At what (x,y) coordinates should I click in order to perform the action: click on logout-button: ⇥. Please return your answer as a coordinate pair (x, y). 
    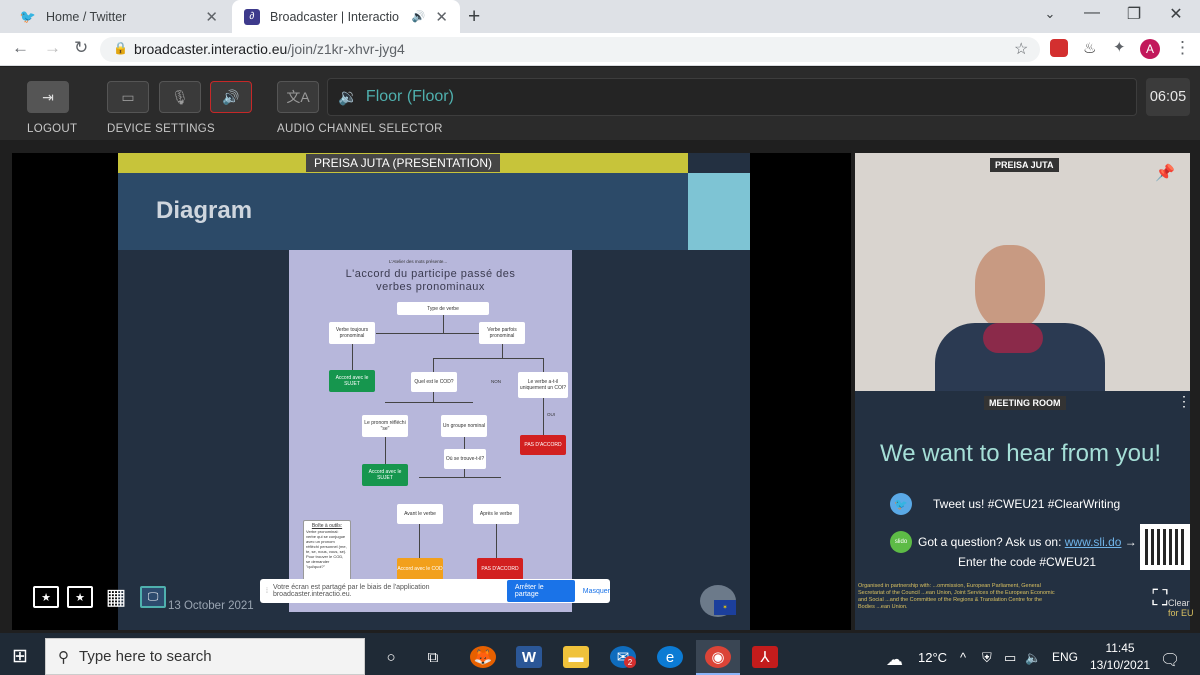
    Looking at the image, I should click on (48, 97).